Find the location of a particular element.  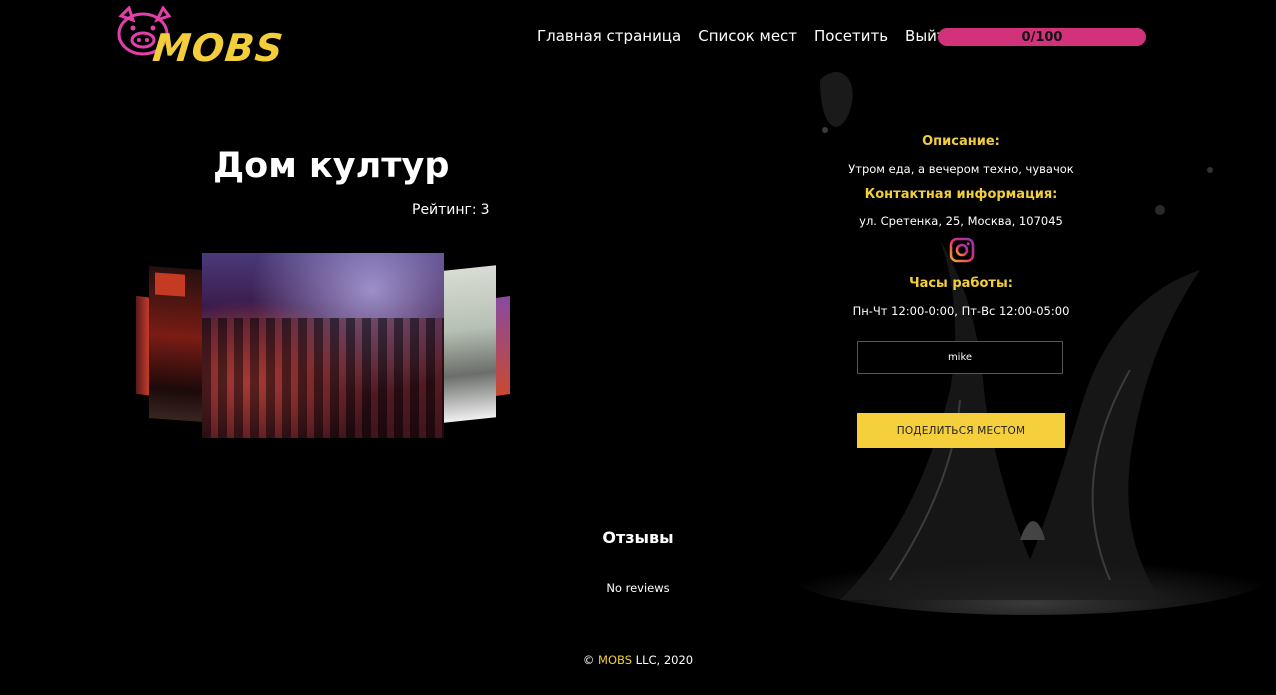

photo-carousel is located at coordinates (325, 347).